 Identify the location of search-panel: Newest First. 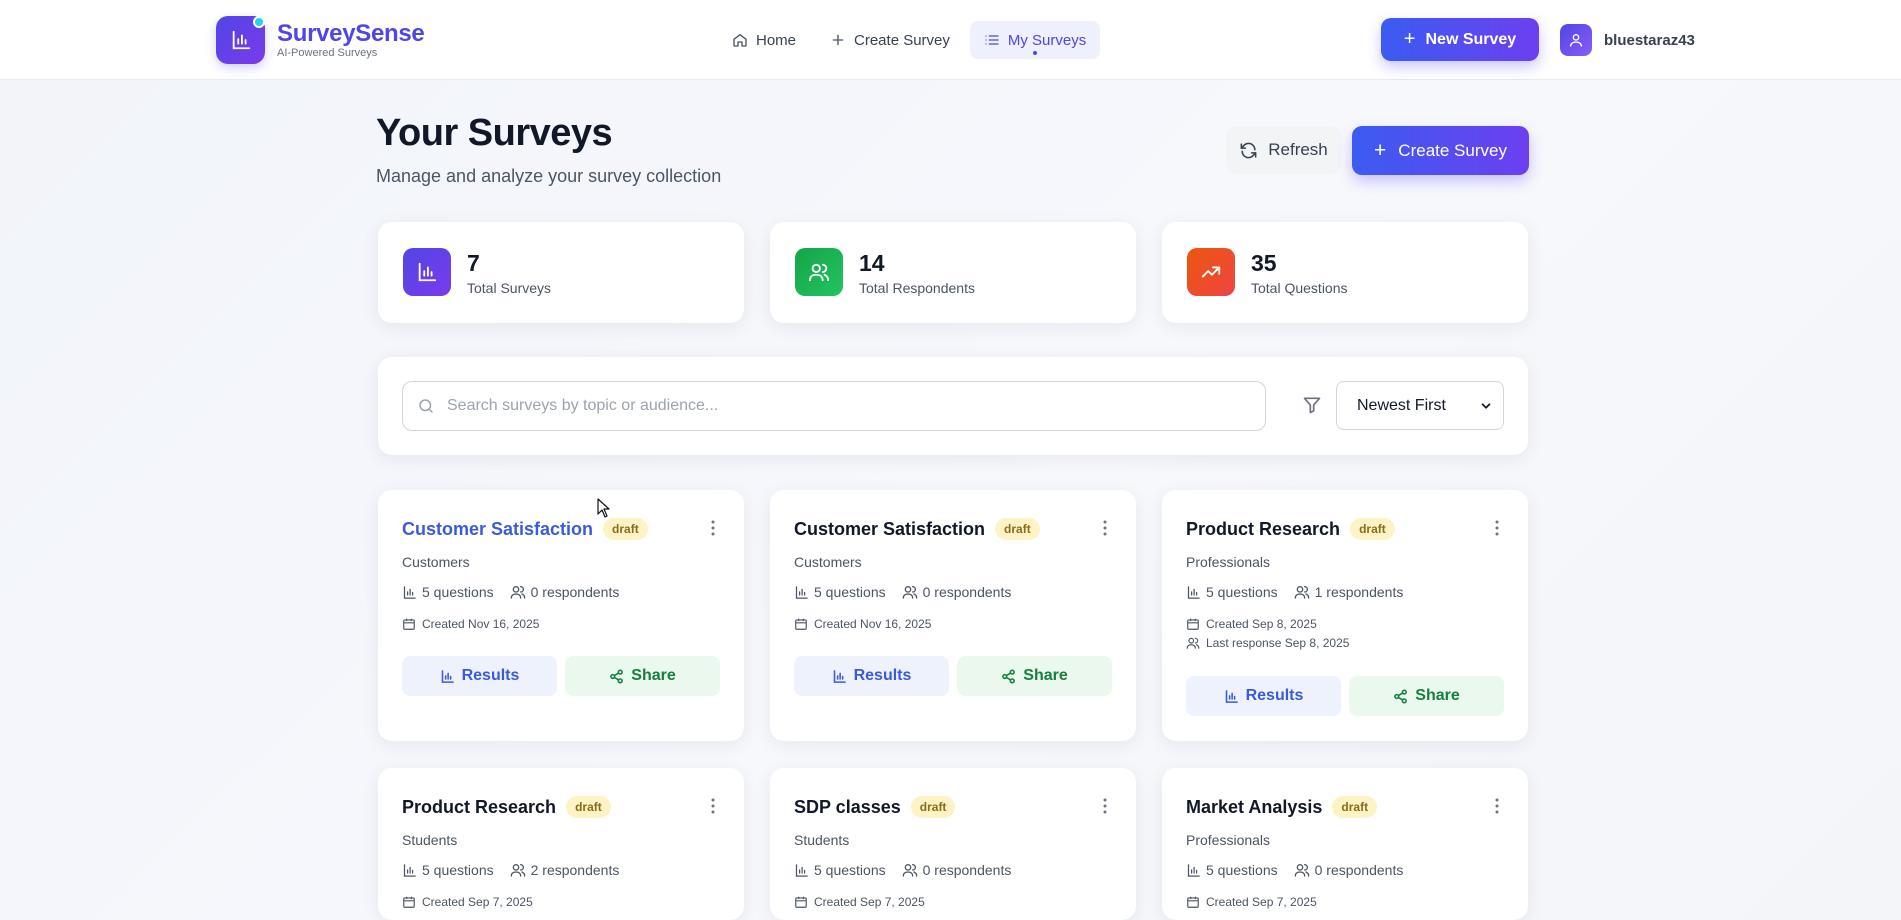
(953, 406).